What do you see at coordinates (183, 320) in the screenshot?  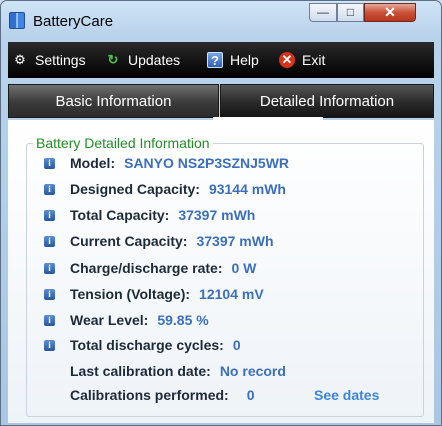 I see `detail-value: 59.85 %` at bounding box center [183, 320].